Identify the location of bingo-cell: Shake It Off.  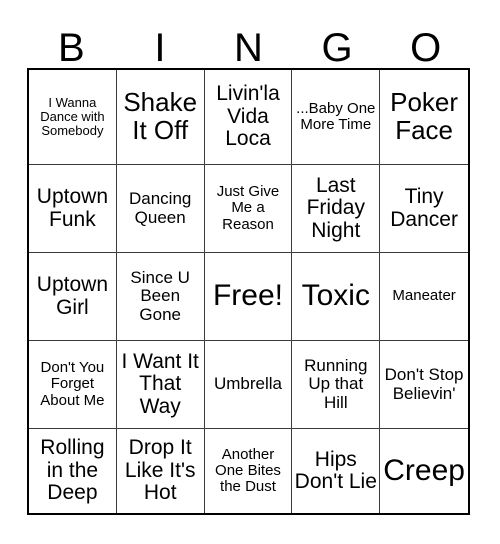
(160, 117).